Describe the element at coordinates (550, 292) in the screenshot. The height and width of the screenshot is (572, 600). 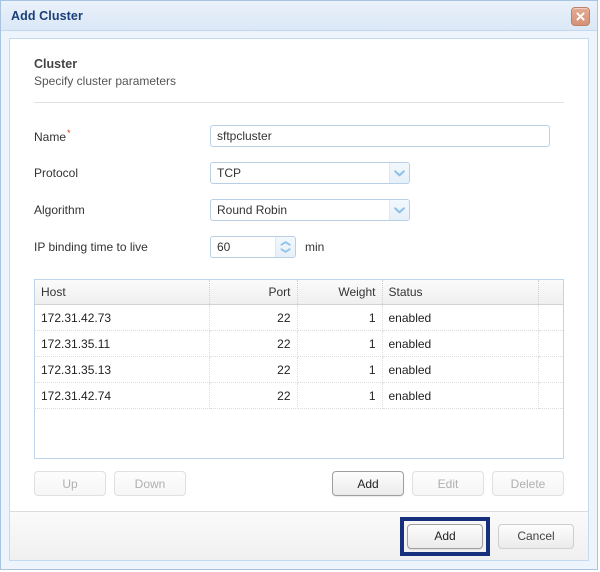
I see `column-header-spacer` at that location.